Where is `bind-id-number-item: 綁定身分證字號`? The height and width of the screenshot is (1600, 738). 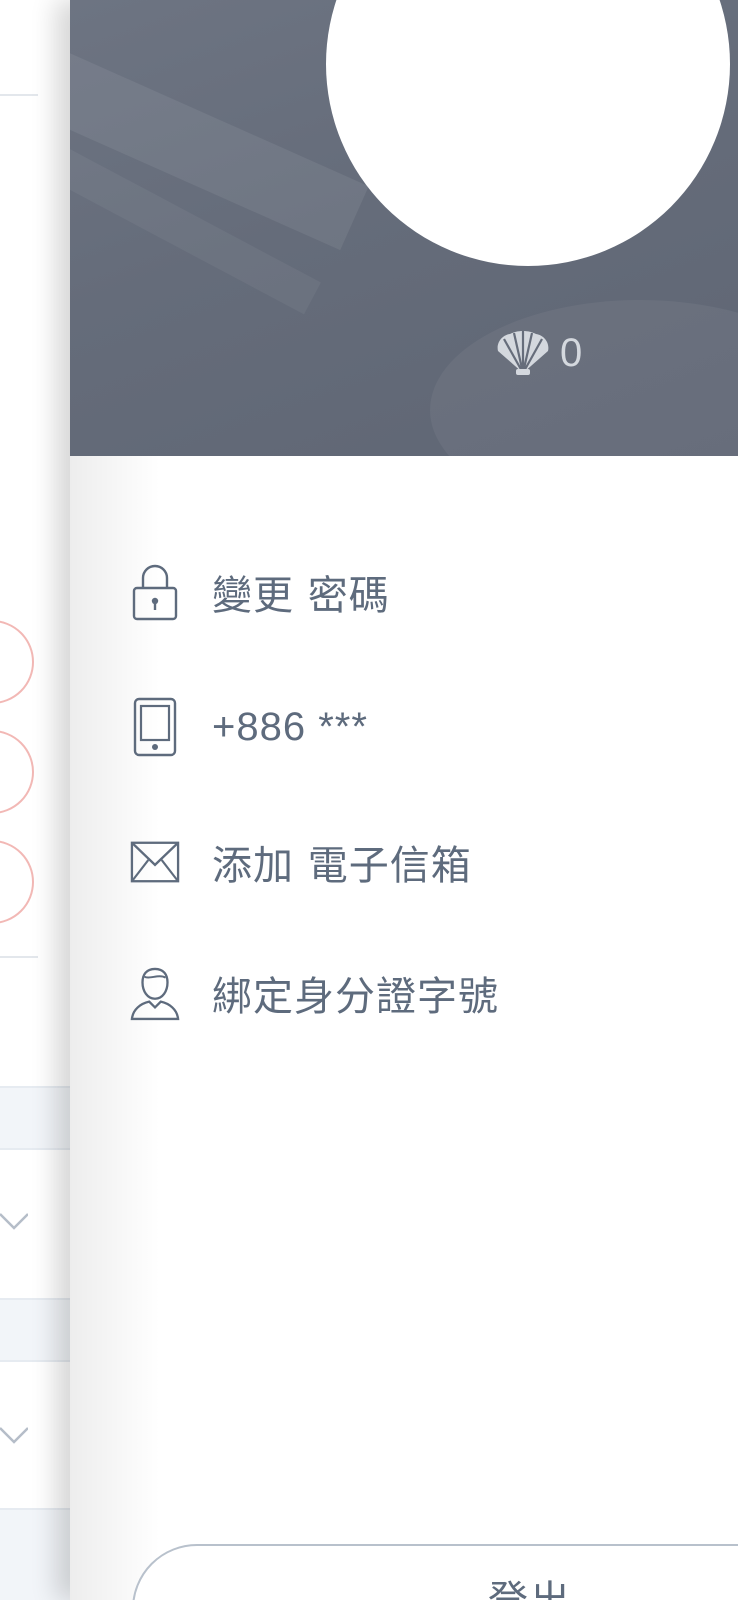
bind-id-number-item: 綁定身分證字號 is located at coordinates (410, 993).